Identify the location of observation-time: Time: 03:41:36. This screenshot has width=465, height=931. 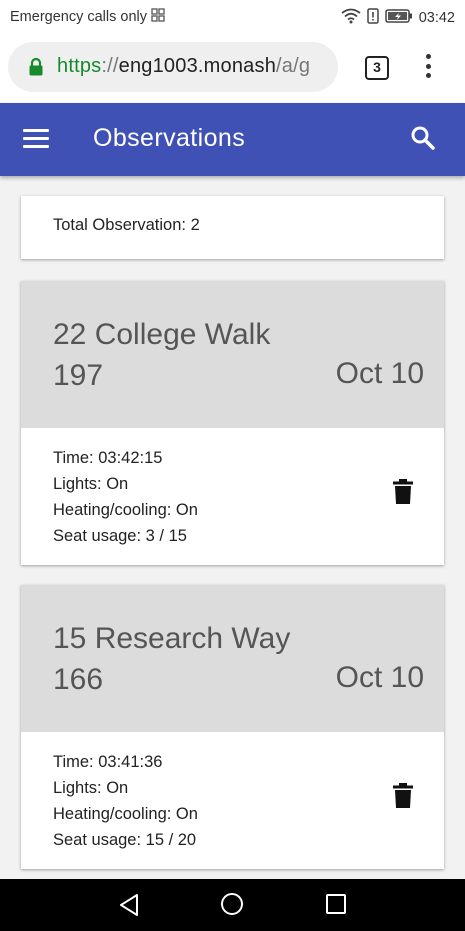
(108, 762).